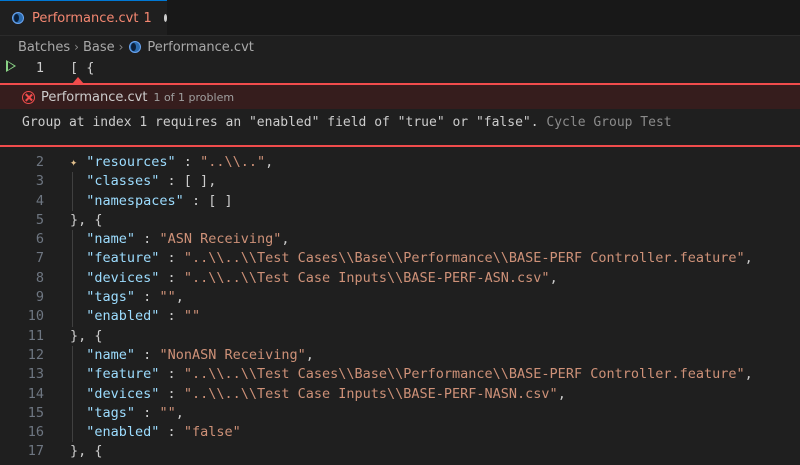 The image size is (800, 465). Describe the element at coordinates (171, 162) in the screenshot. I see `code-text: "resources" : "..\\..",` at that location.